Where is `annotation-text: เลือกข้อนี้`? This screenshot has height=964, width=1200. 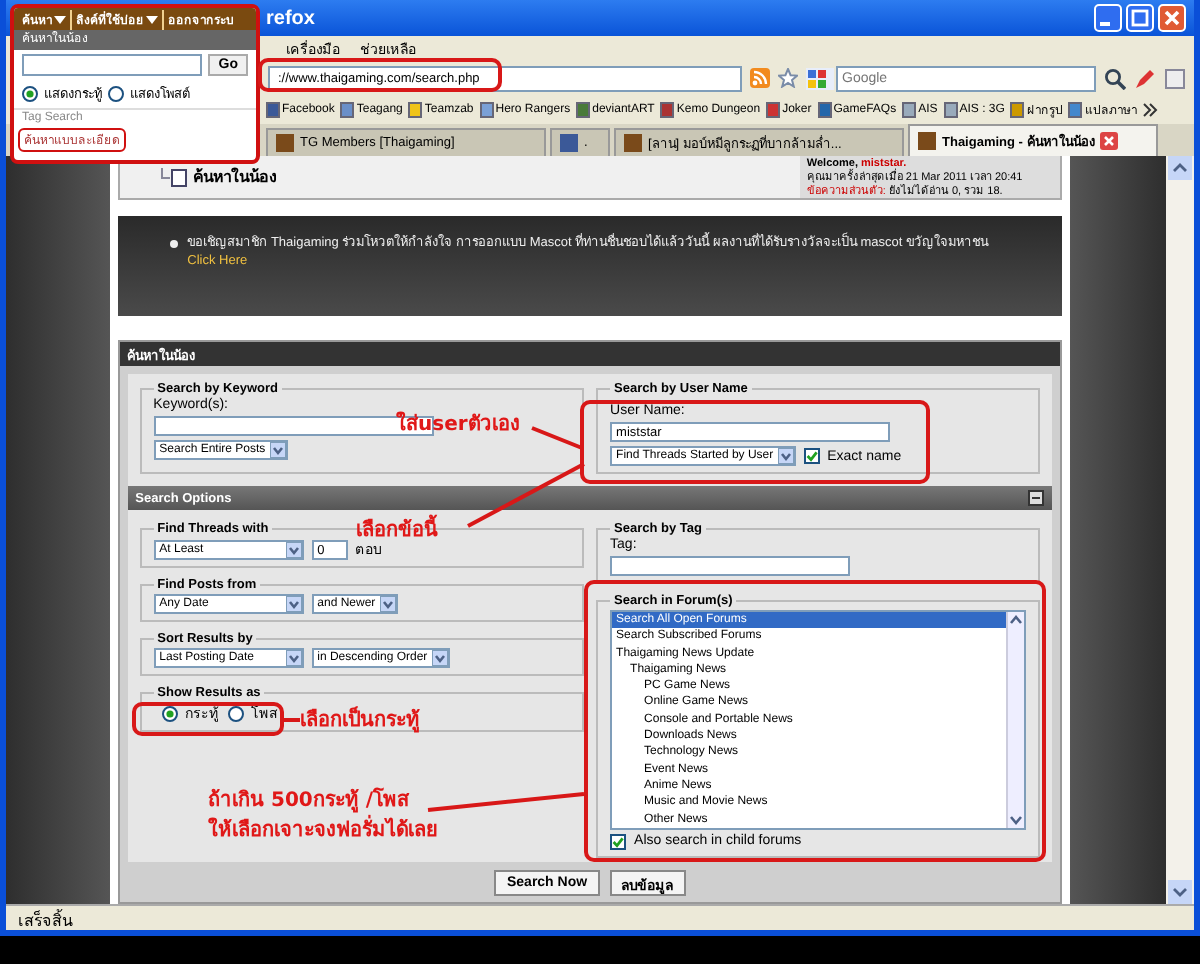
annotation-text: เลือกข้อนี้ is located at coordinates (397, 529).